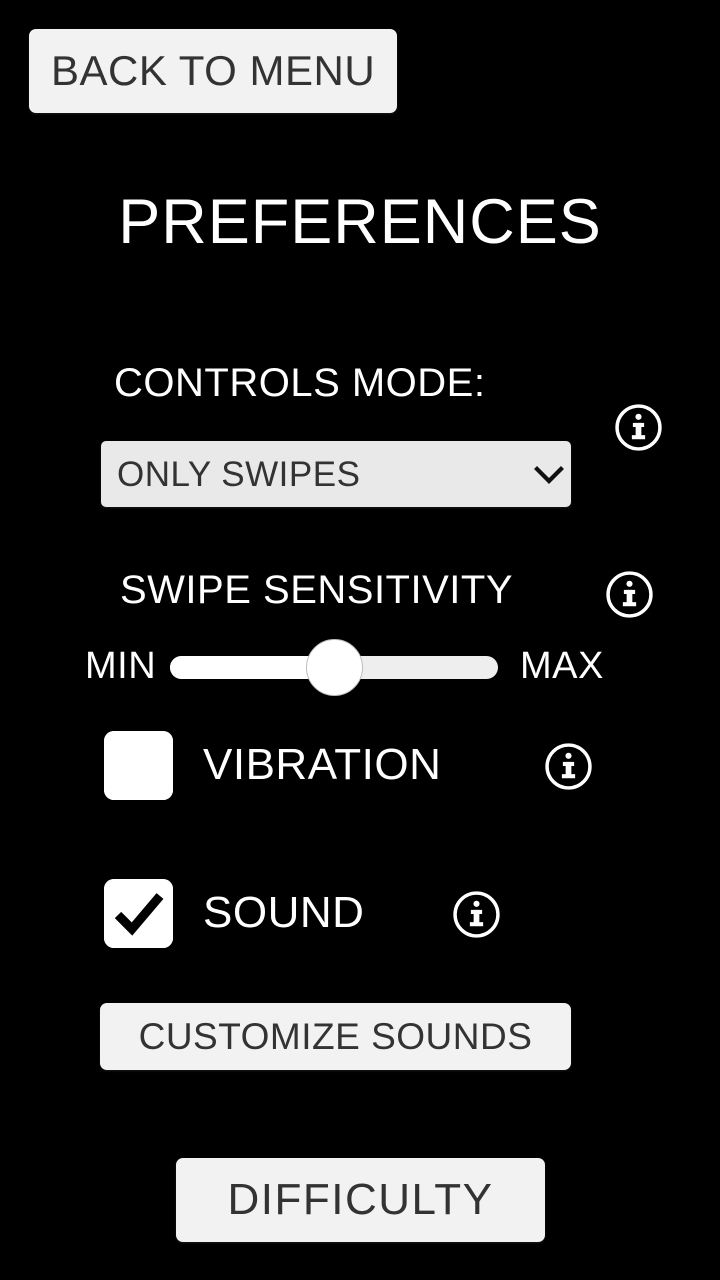  I want to click on difficulty-button: DIFFICULTY, so click(360, 1200).